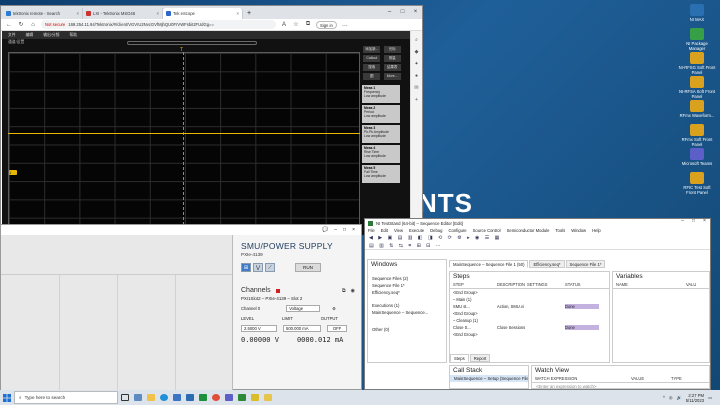 The height and width of the screenshot is (405, 720). I want to click on new-tab-icon: +, so click(249, 13).